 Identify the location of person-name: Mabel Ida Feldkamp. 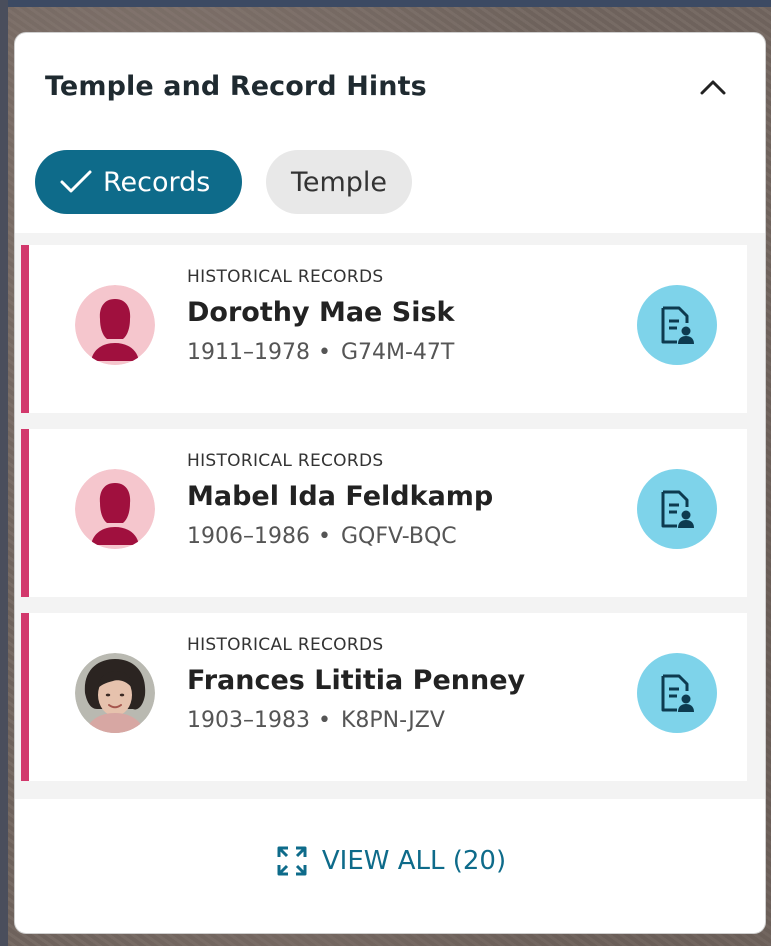
(340, 496).